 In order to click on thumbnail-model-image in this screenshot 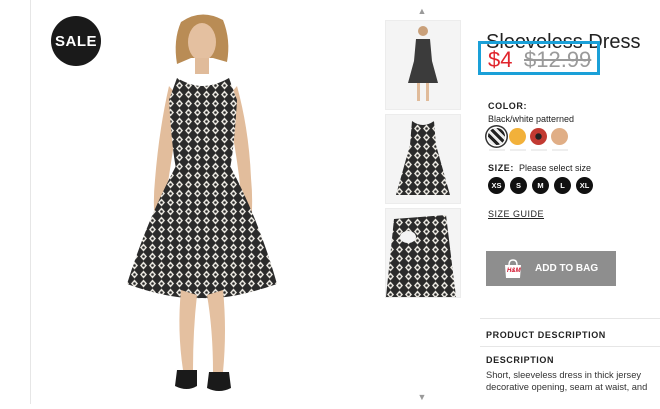, I will do `click(423, 63)`.